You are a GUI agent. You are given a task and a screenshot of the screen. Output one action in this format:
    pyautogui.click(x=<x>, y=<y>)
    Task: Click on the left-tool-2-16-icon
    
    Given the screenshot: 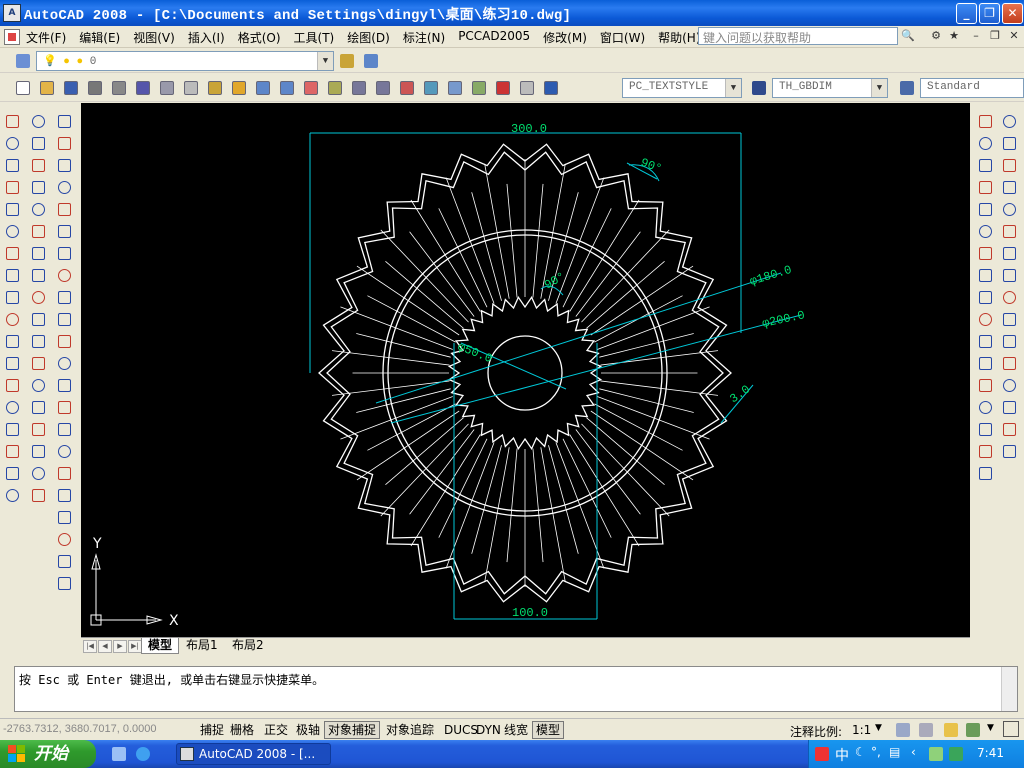 What is the action you would take?
    pyautogui.click(x=64, y=473)
    